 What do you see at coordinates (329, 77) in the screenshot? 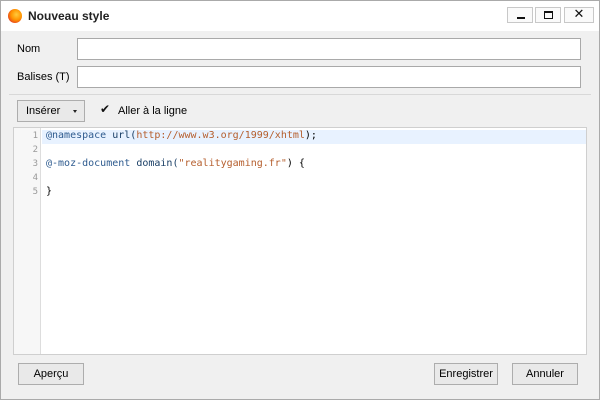
I see `tags-input` at bounding box center [329, 77].